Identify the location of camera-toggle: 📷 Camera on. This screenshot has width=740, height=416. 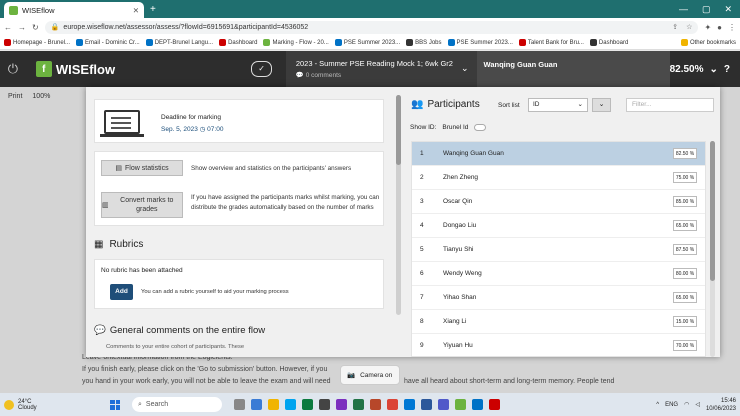
(370, 375).